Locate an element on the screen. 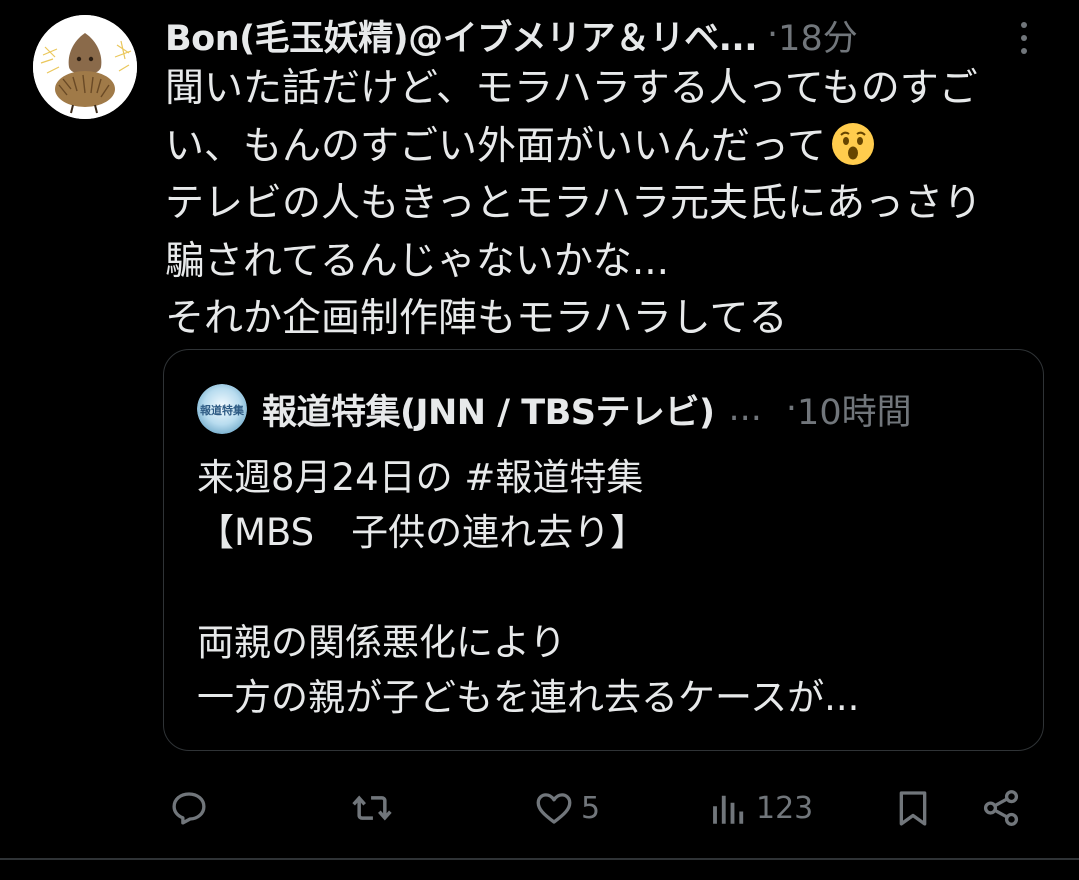 This screenshot has width=1079, height=880. bookmark-icon is located at coordinates (913, 808).